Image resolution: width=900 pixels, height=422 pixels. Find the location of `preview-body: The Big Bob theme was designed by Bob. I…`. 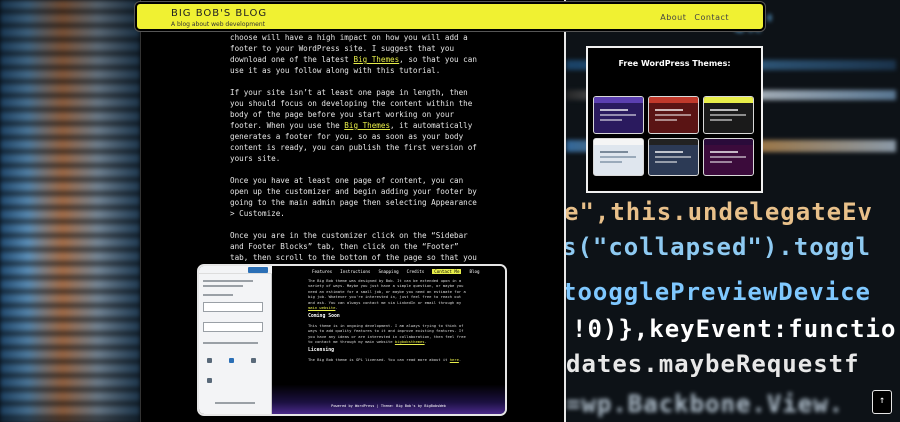

preview-body: The Big Bob theme was designed by Bob. I… is located at coordinates (387, 320).